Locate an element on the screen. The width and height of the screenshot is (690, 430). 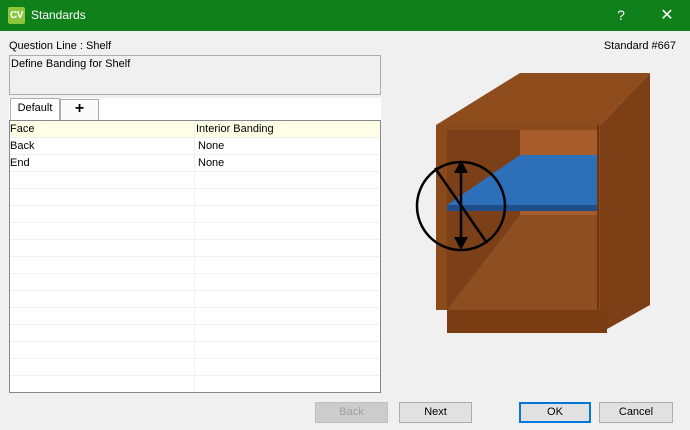
cancel-button: Cancel is located at coordinates (636, 412).